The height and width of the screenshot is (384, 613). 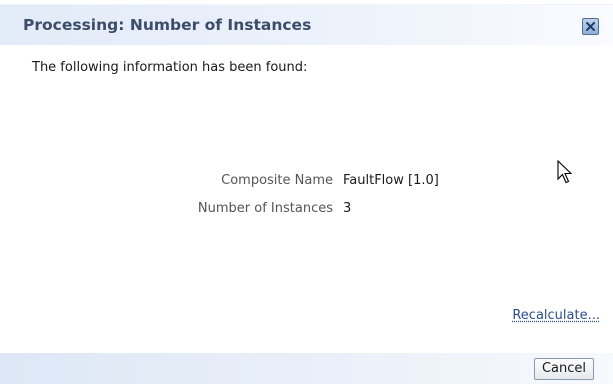 I want to click on number-of-instances-label: Number of Instances, so click(x=265, y=208).